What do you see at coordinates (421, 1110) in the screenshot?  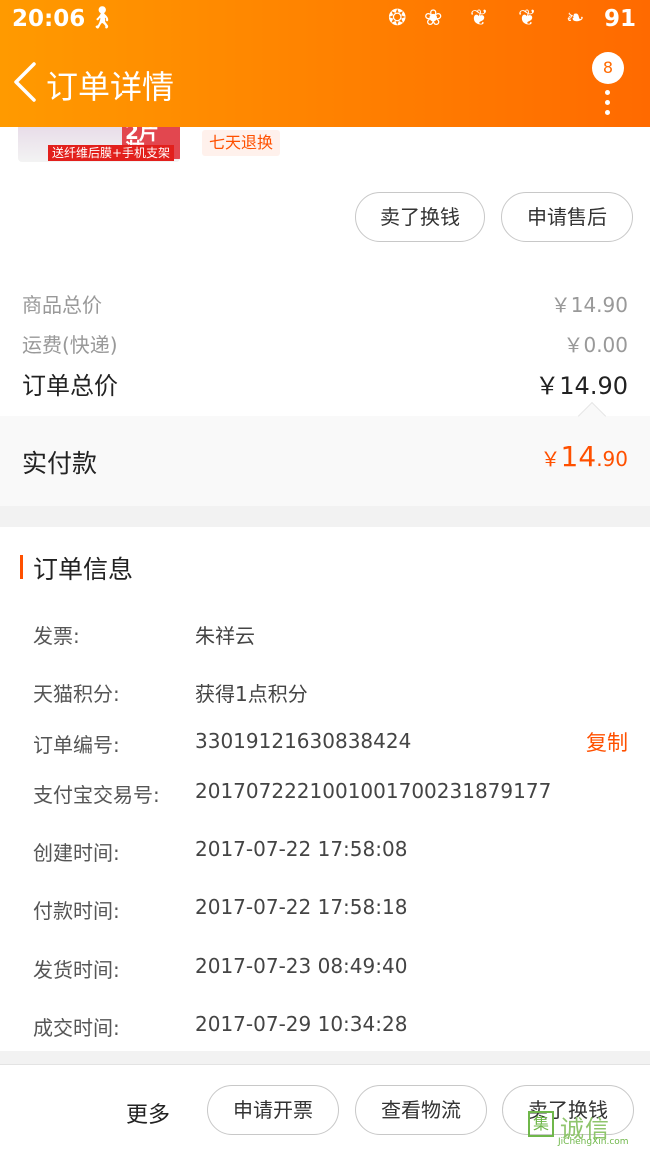 I see `view-logistics-button: 查看物流` at bounding box center [421, 1110].